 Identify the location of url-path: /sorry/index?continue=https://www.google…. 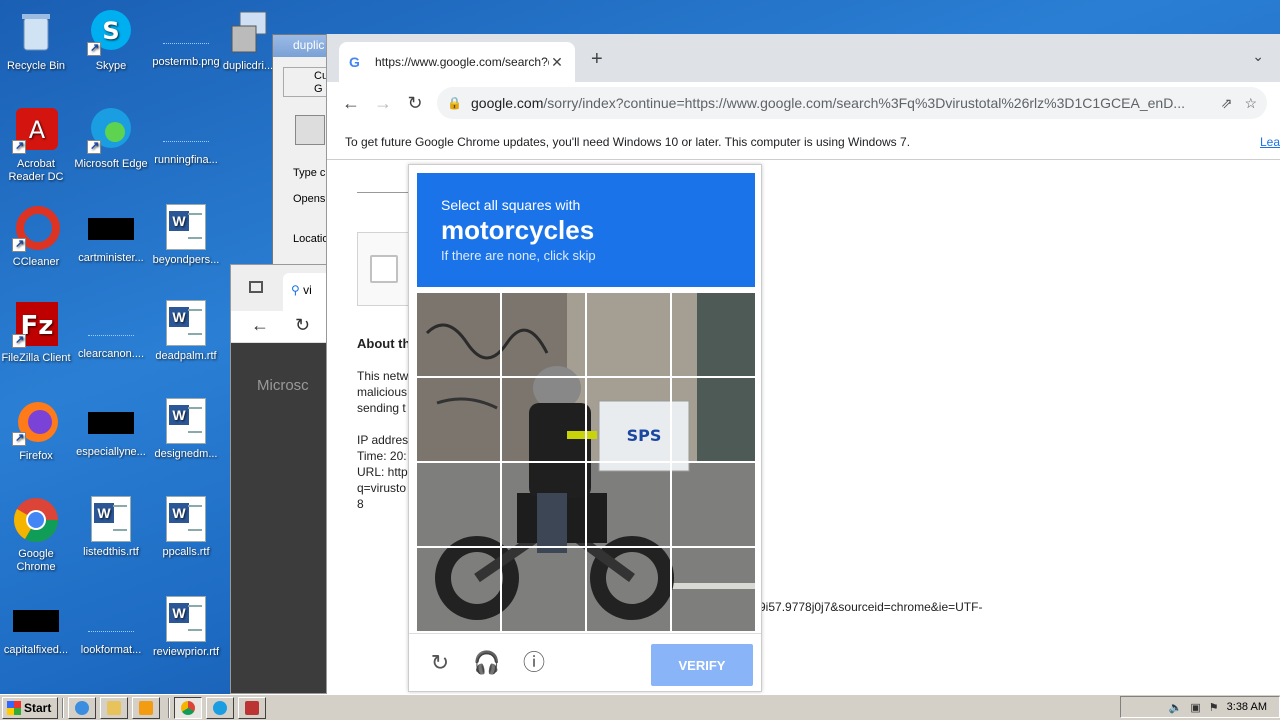
(864, 103).